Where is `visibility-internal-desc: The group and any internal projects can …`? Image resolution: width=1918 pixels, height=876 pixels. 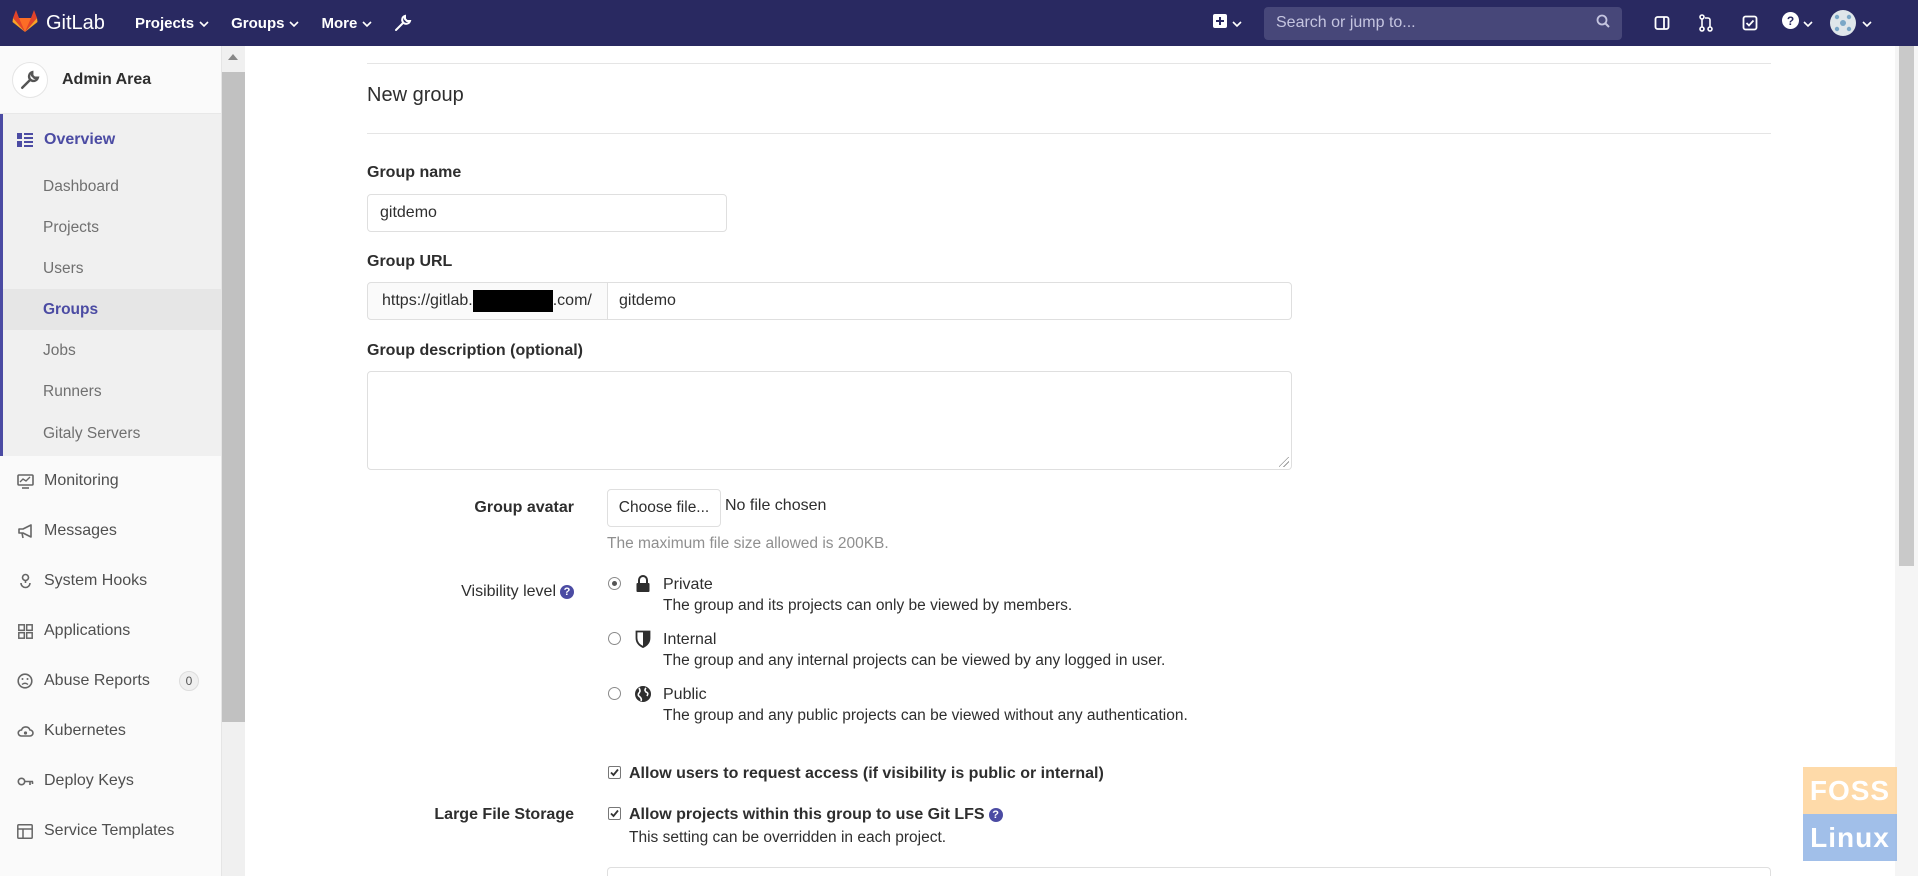 visibility-internal-desc: The group and any internal projects can … is located at coordinates (914, 660).